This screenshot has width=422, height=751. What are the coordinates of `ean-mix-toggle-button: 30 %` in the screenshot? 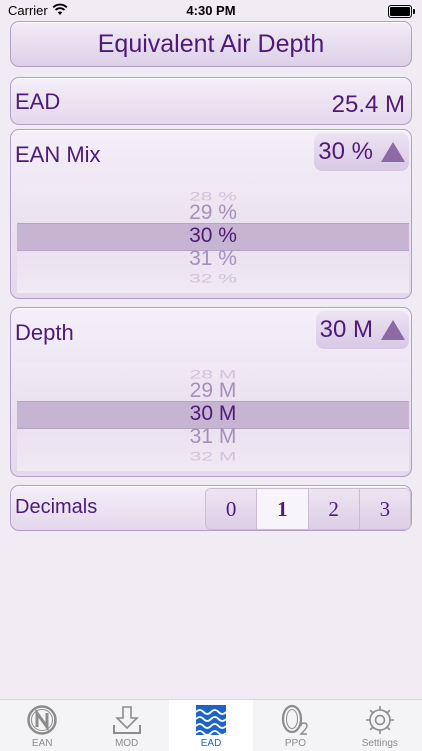 It's located at (361, 152).